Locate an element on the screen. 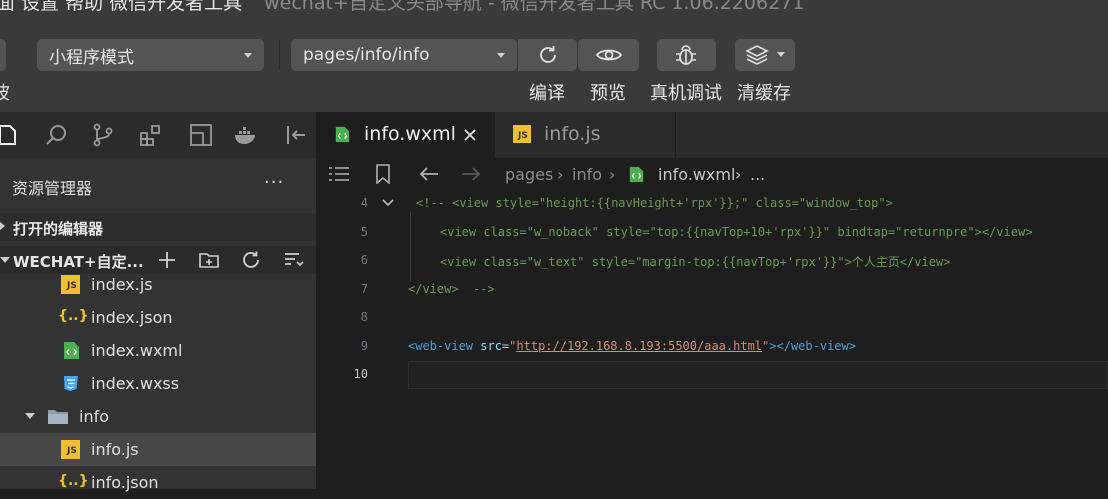 This screenshot has width=1108, height=499. tree-item-index-wxml: index.wxml is located at coordinates (158, 350).